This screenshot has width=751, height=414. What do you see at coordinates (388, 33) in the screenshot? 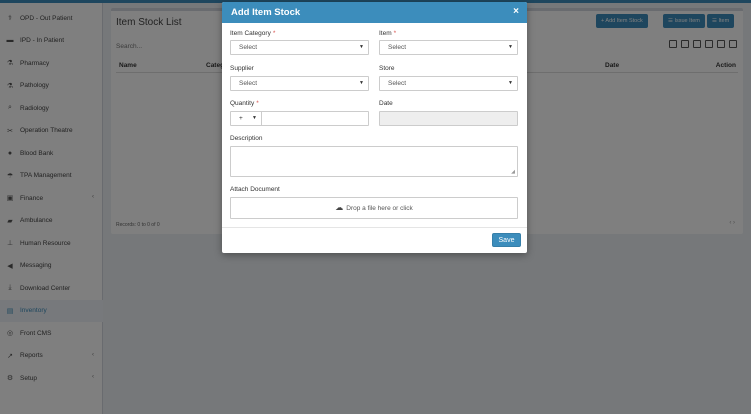
I see `item-label: Item *` at bounding box center [388, 33].